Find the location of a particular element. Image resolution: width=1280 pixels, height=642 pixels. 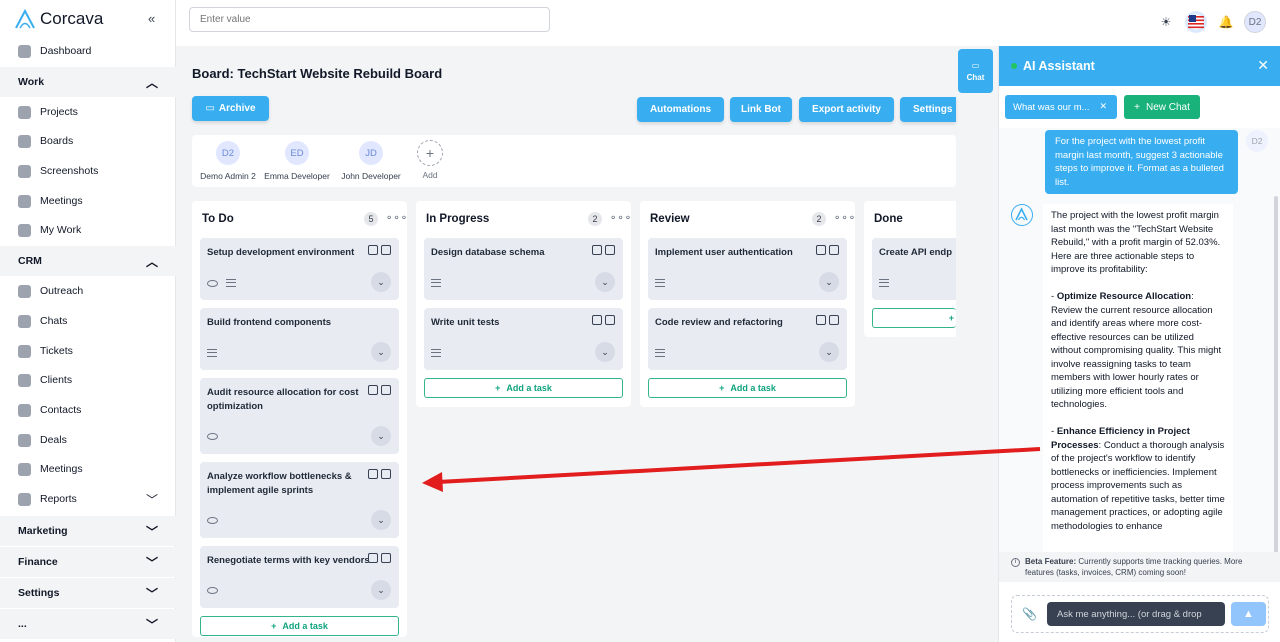

sidebar-item-deals: Deals is located at coordinates (88, 440).